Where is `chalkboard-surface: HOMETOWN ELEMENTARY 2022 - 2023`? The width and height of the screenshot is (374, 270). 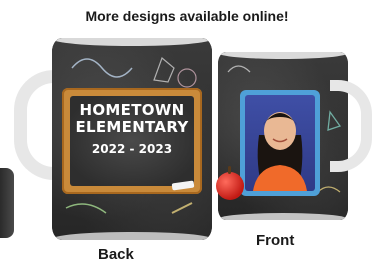
chalkboard-surface: HOMETOWN ELEMENTARY 2022 - 2023 is located at coordinates (132, 141).